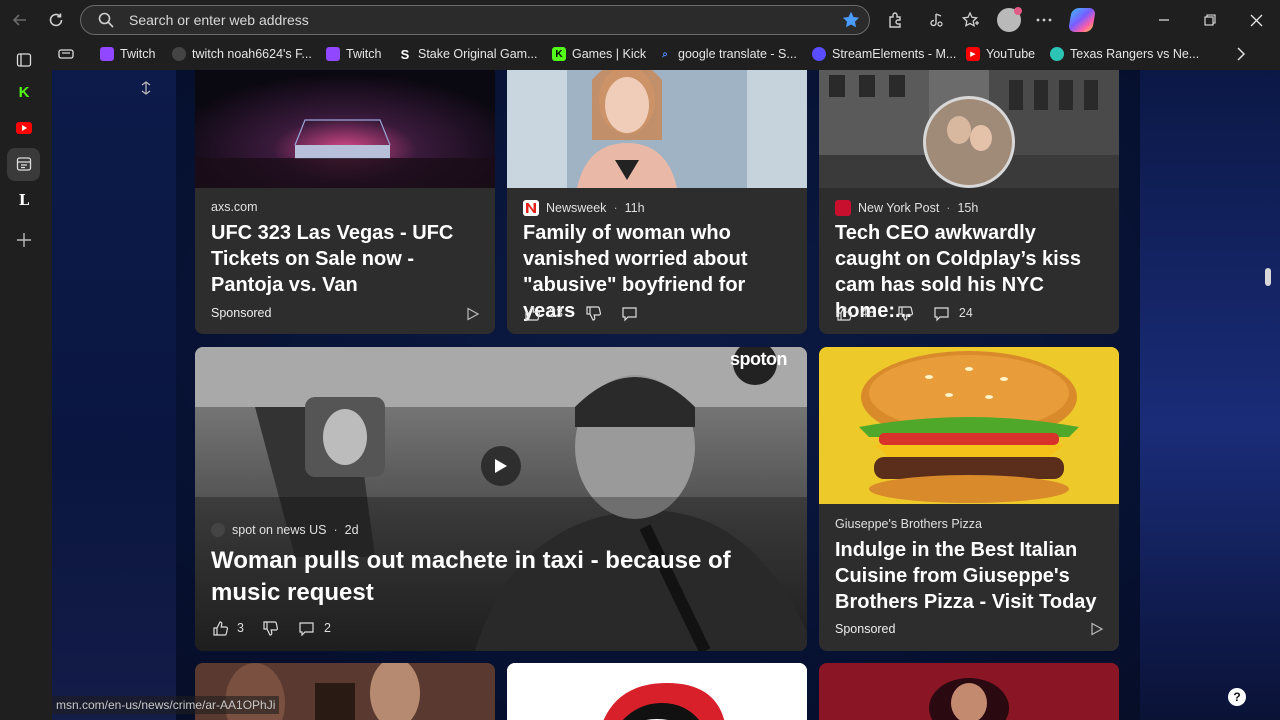  What do you see at coordinates (965, 313) in the screenshot?
I see `comment-count: 24` at bounding box center [965, 313].